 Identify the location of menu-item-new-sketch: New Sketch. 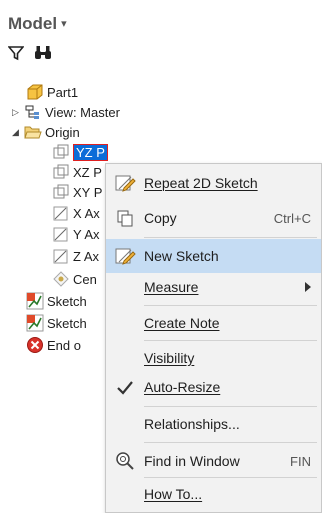
(213, 256).